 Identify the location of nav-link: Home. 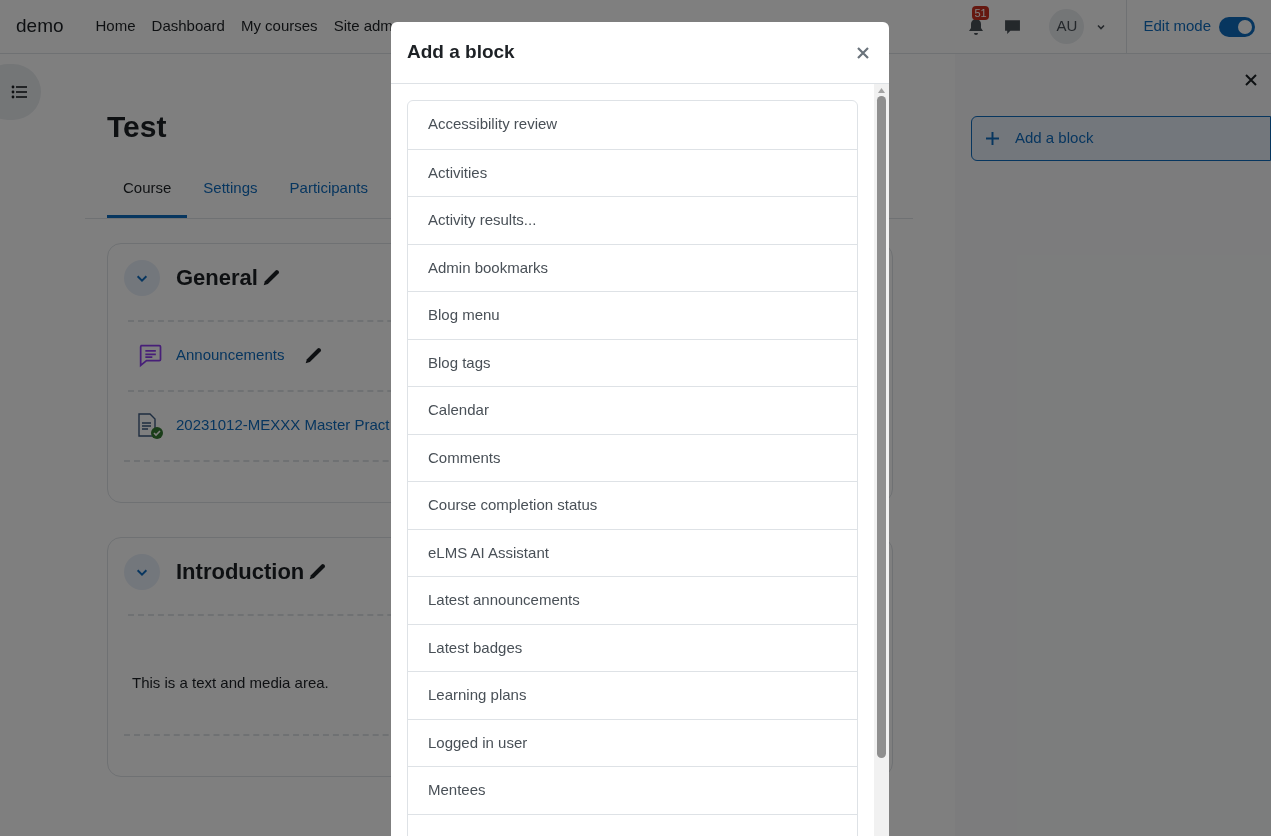
(115, 26).